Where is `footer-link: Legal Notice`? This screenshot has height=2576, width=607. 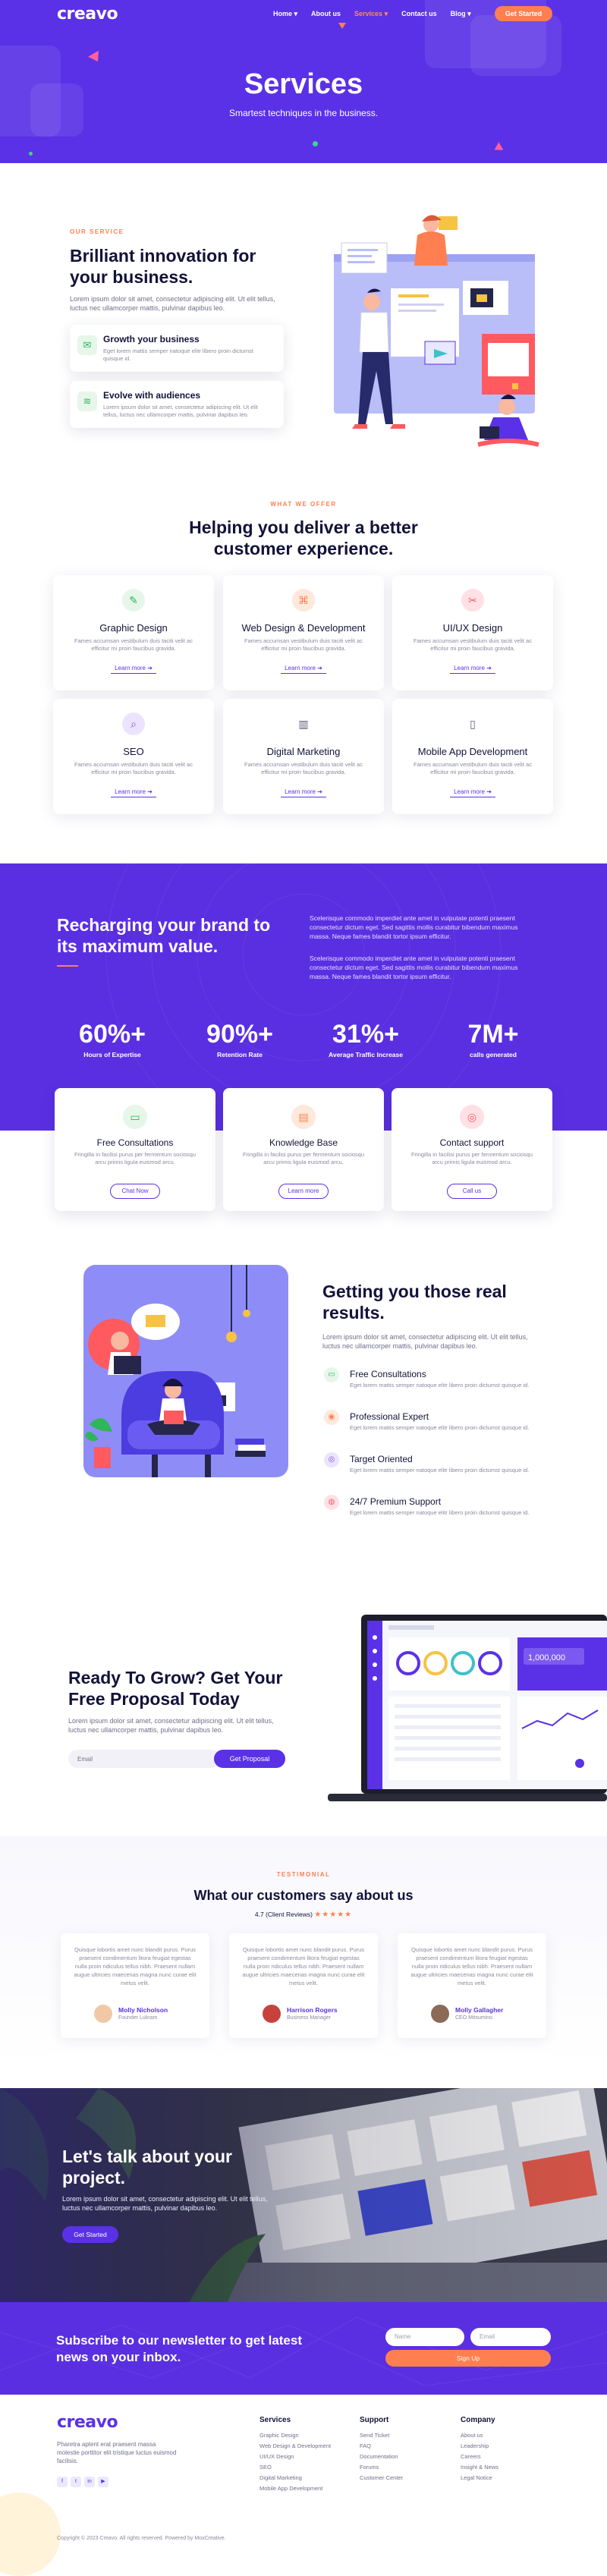 footer-link: Legal Notice is located at coordinates (479, 2477).